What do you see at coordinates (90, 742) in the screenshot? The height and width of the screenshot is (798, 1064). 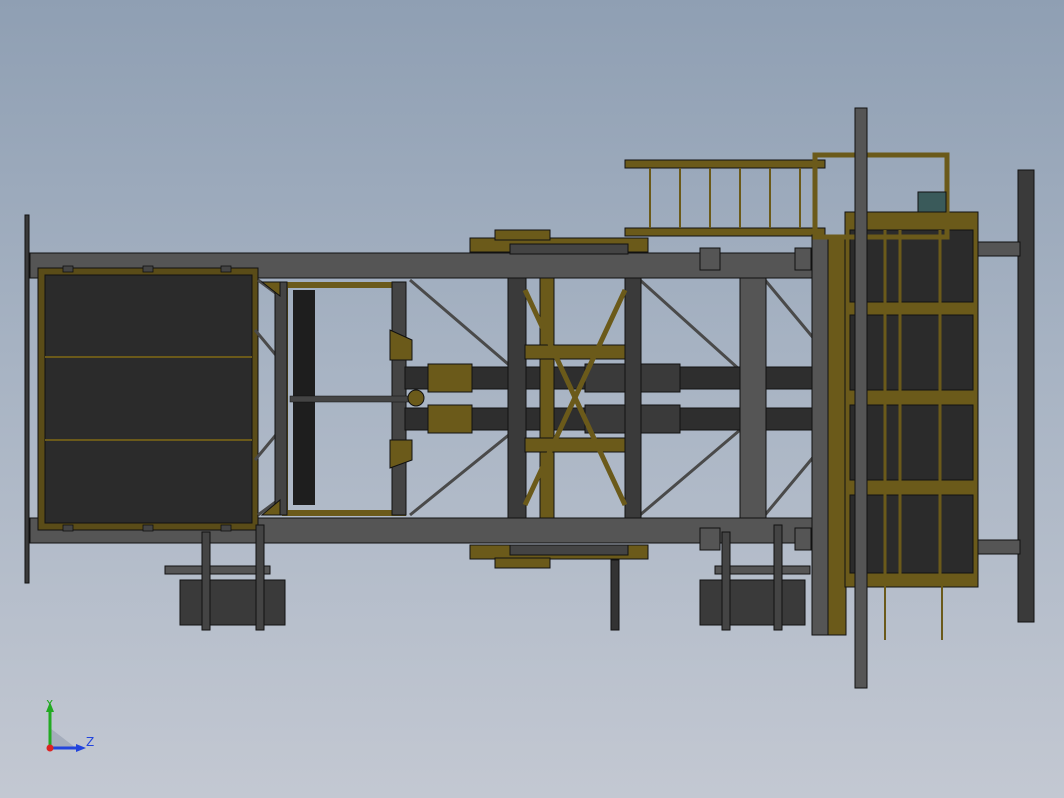 I see `z-axis-label: Z` at bounding box center [90, 742].